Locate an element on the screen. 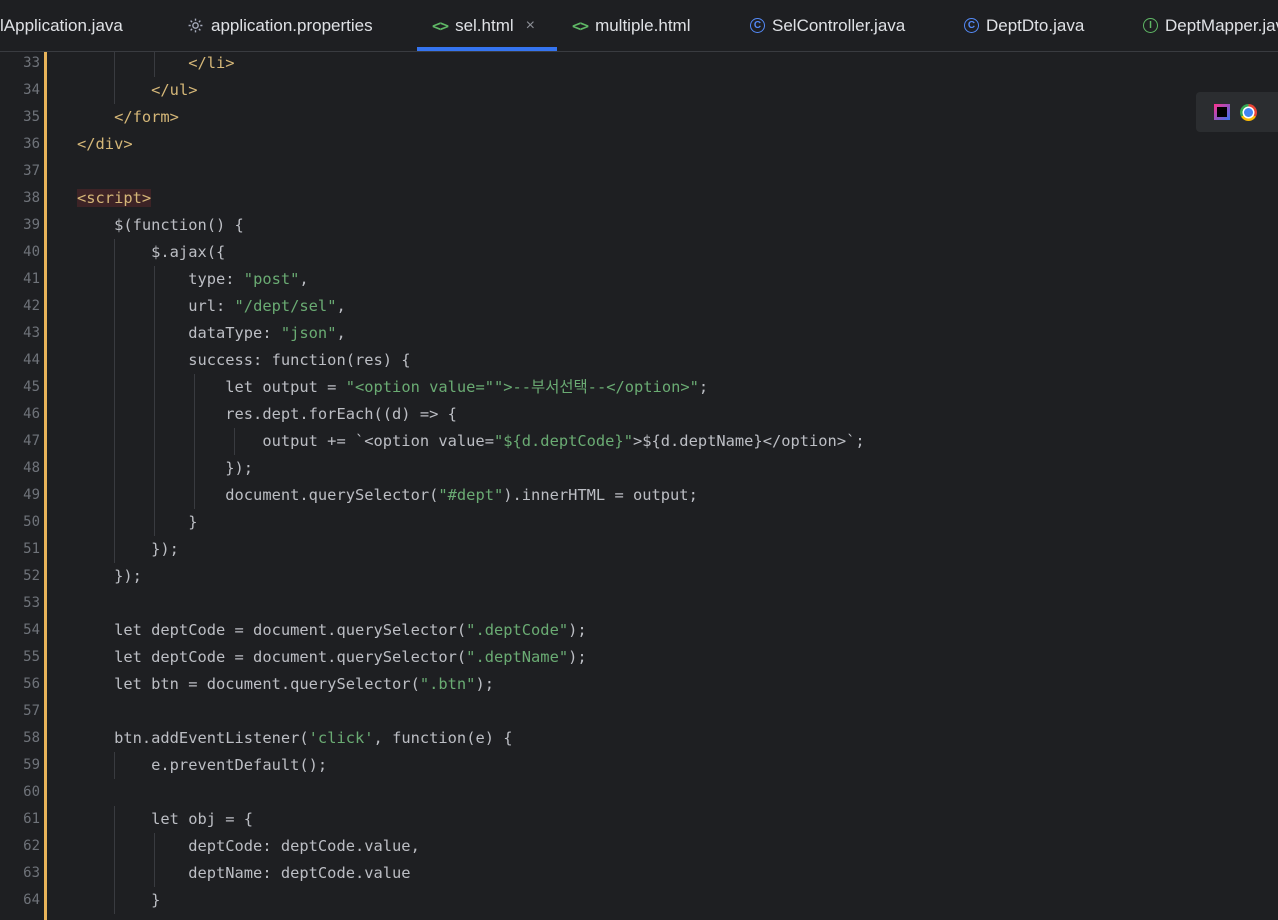 This screenshot has width=1278, height=920. class-icon: C is located at coordinates (757, 25).